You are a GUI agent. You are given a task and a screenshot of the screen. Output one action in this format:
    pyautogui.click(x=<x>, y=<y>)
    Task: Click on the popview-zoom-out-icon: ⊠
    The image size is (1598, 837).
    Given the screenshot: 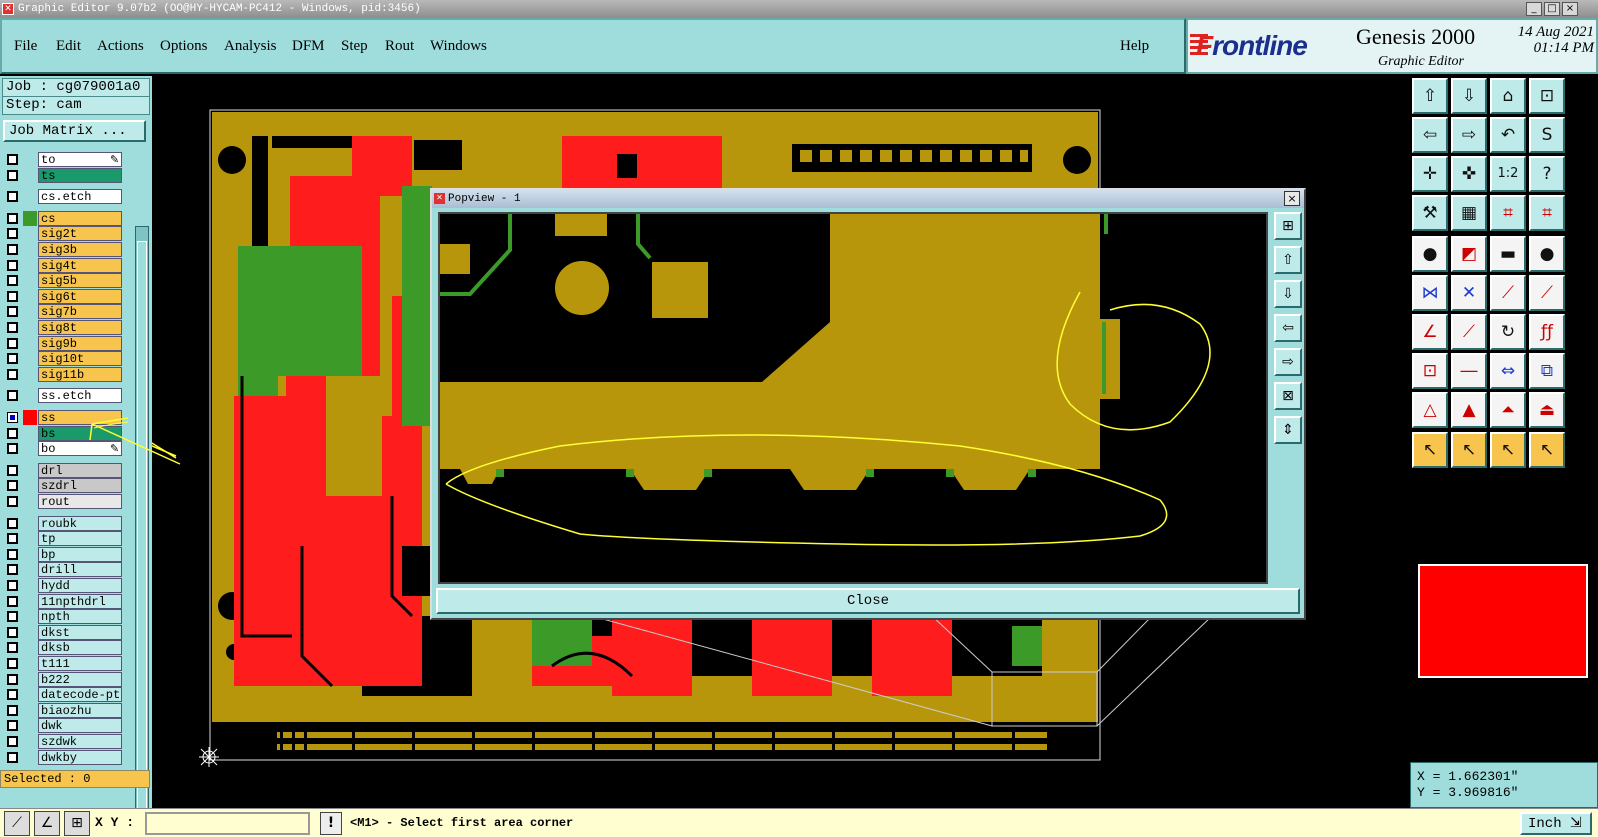 What is the action you would take?
    pyautogui.click(x=1288, y=396)
    